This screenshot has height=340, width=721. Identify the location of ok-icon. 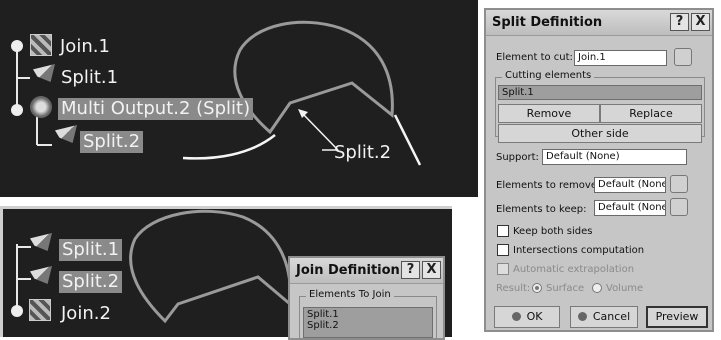
(516, 316).